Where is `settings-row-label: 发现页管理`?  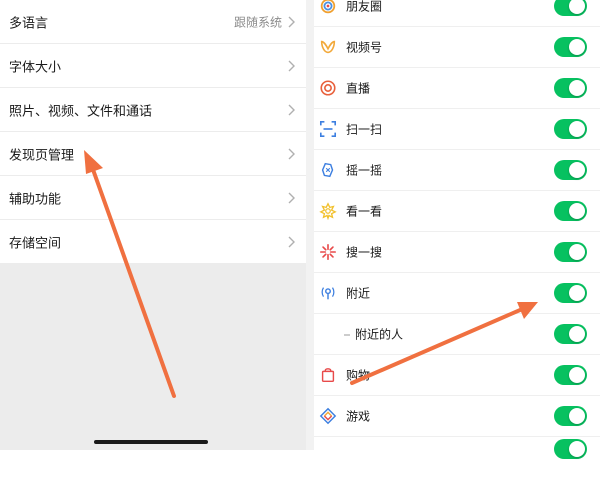
settings-row-label: 发现页管理 is located at coordinates (42, 155).